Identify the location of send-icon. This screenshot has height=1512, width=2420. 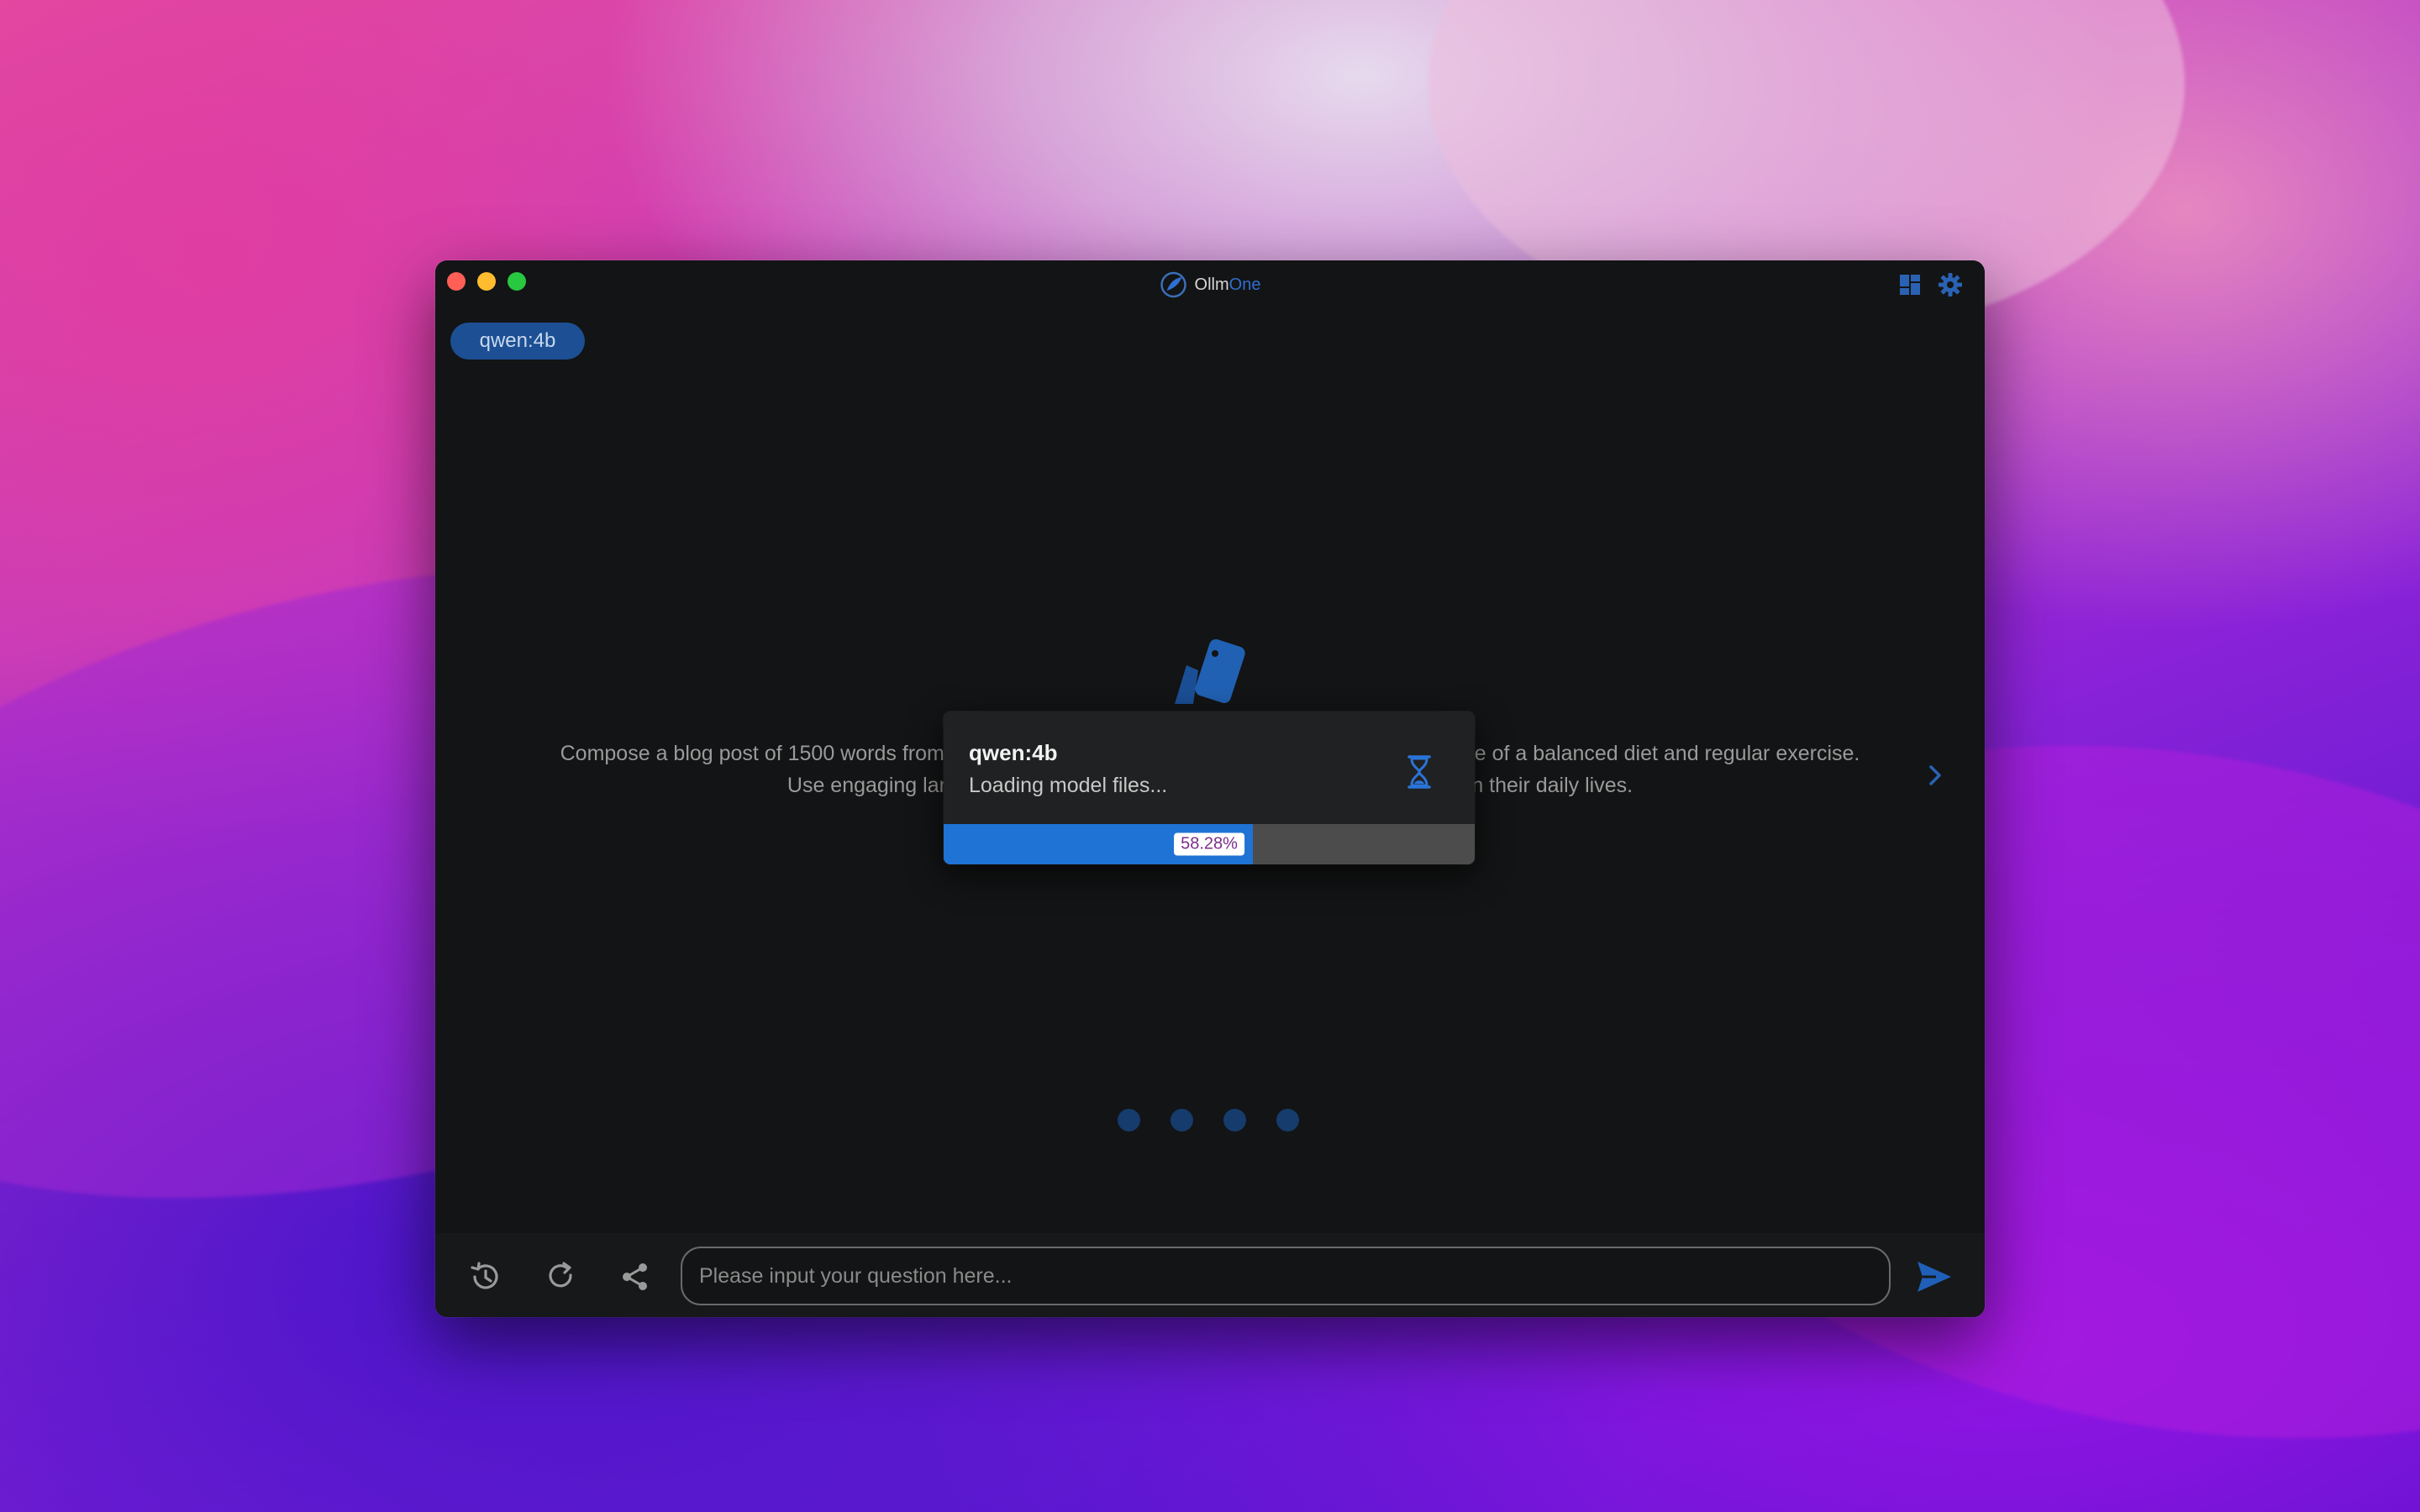
(1934, 1277).